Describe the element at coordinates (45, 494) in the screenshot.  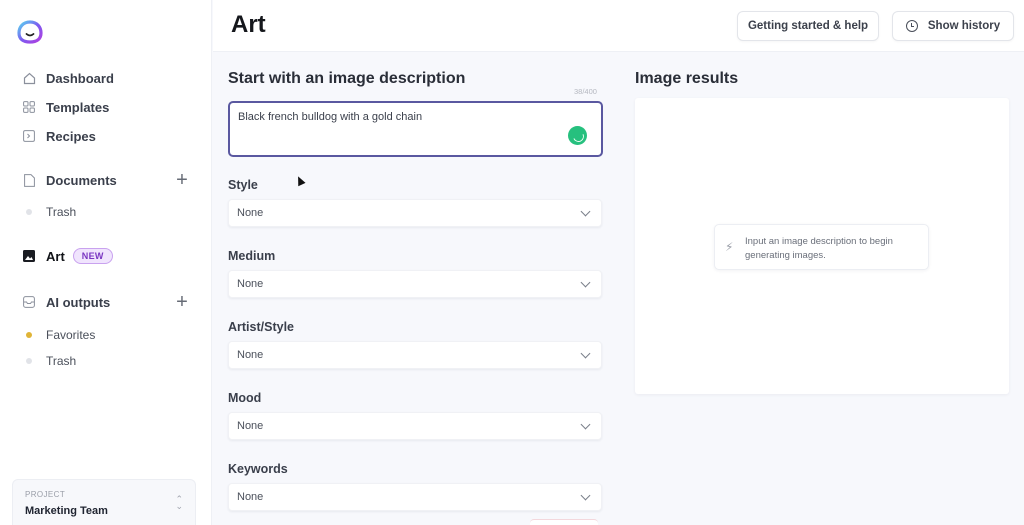
I see `project-label: PROJECT` at that location.